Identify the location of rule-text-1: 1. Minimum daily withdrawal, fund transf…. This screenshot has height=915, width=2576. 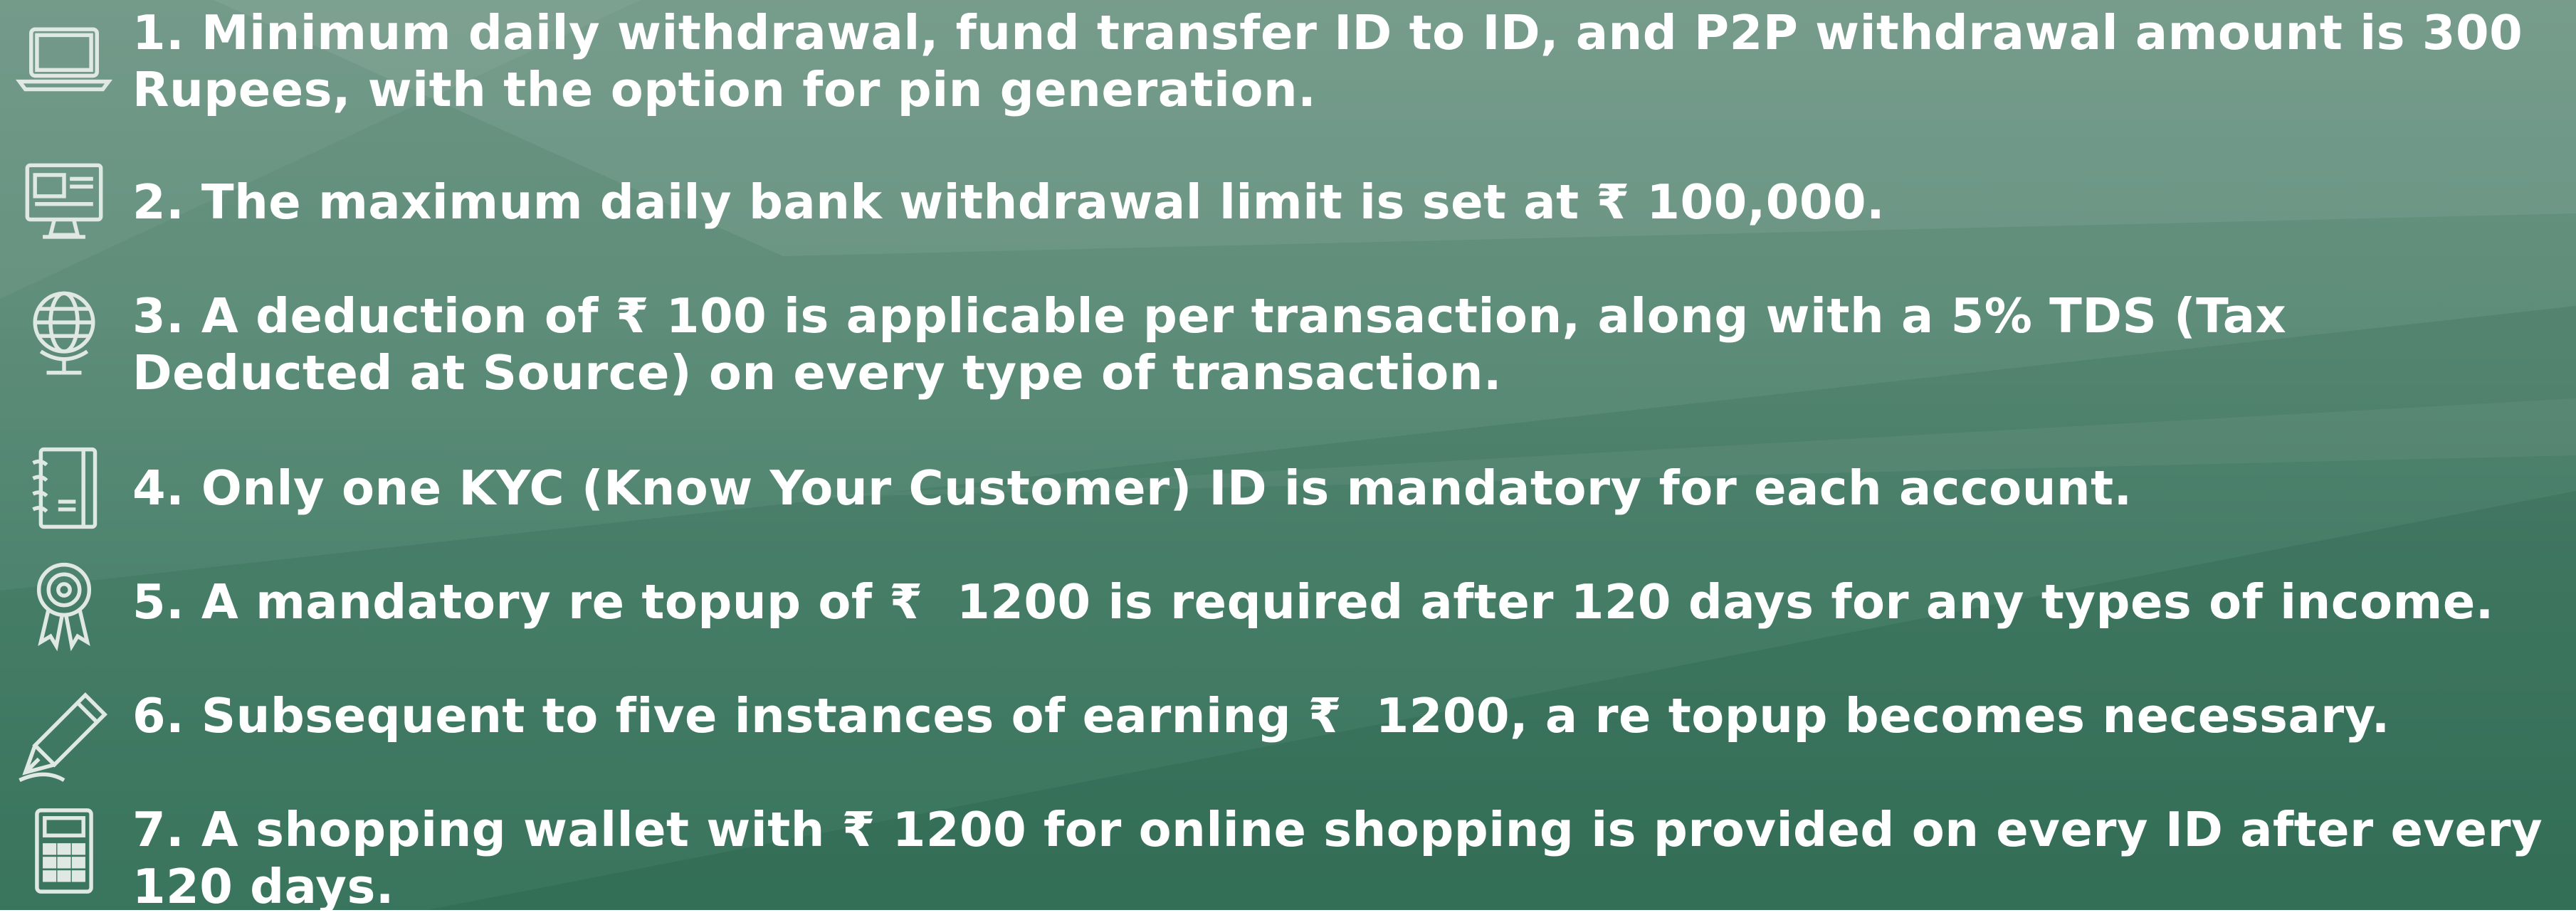
(1336, 61).